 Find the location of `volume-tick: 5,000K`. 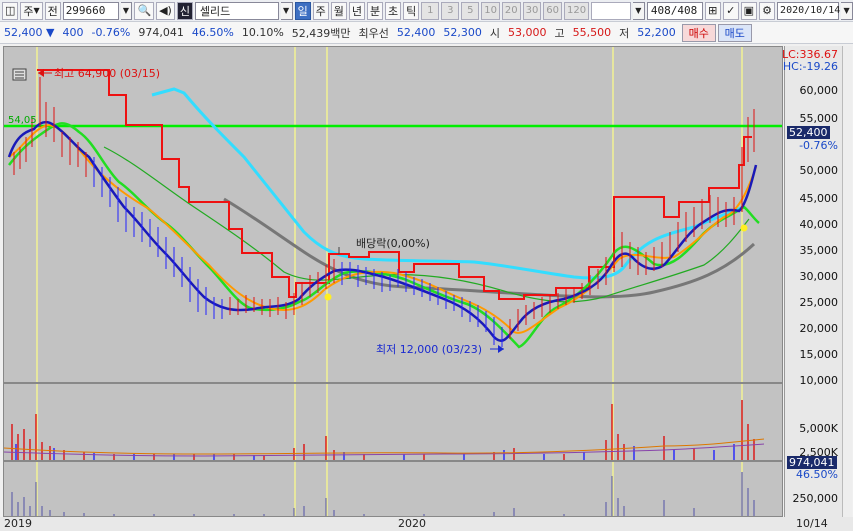

volume-tick: 5,000K is located at coordinates (818, 428).